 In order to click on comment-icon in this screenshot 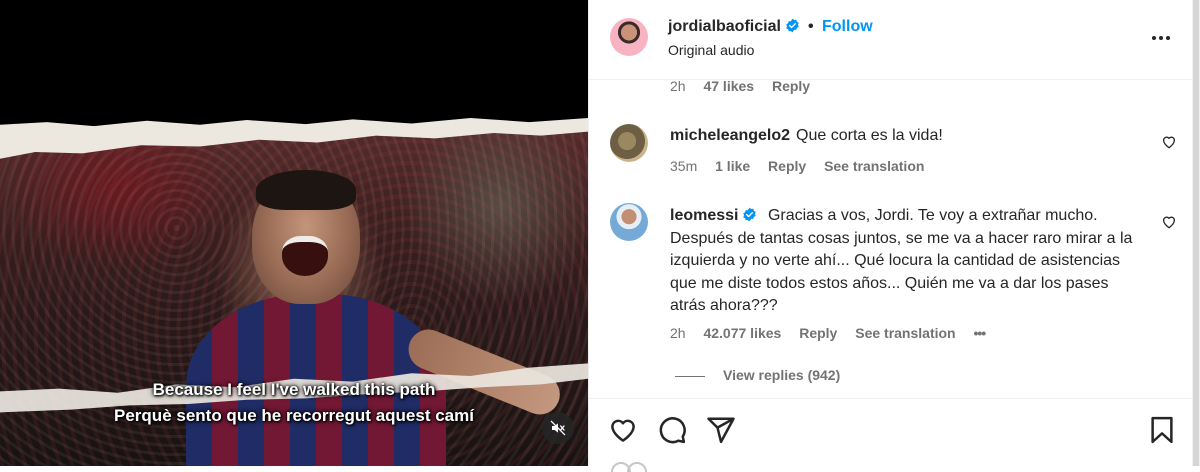, I will do `click(672, 430)`.